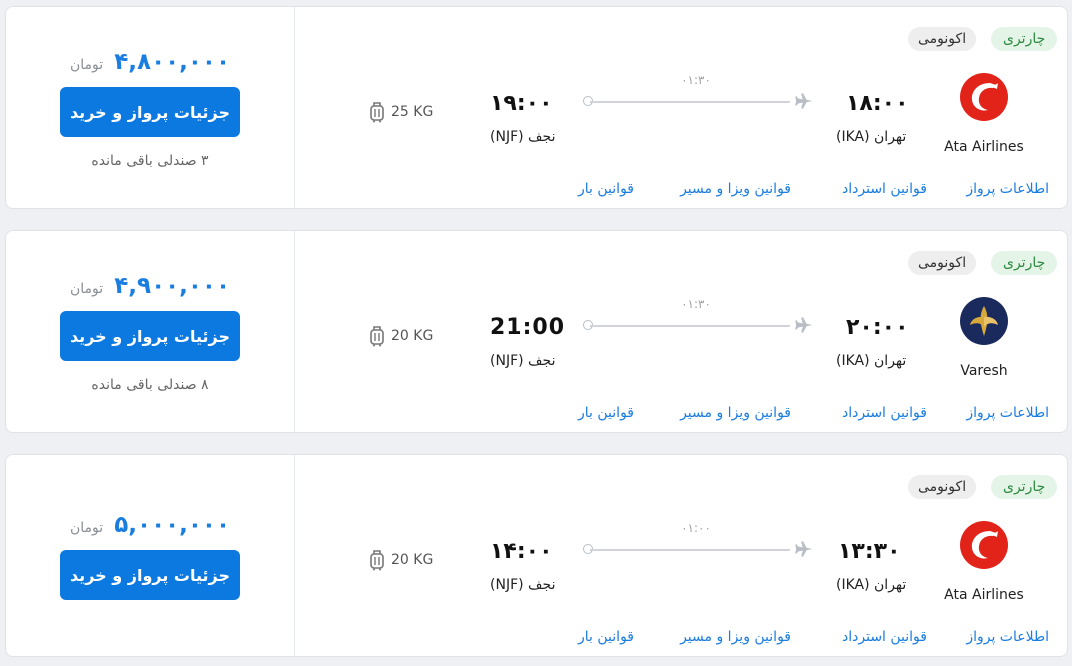 Image resolution: width=1072 pixels, height=666 pixels. What do you see at coordinates (172, 286) in the screenshot?
I see `price-amount: ۴,۹۰۰,۰۰۰` at bounding box center [172, 286].